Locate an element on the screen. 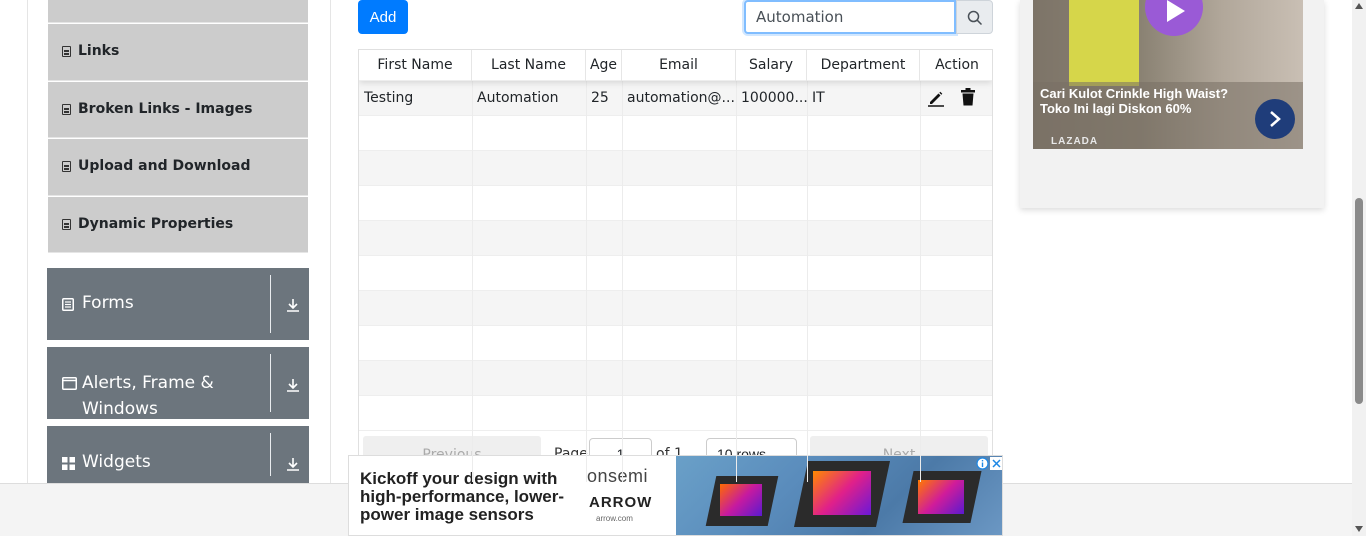 This screenshot has width=1366, height=536. column-header-action: Action is located at coordinates (956, 65).